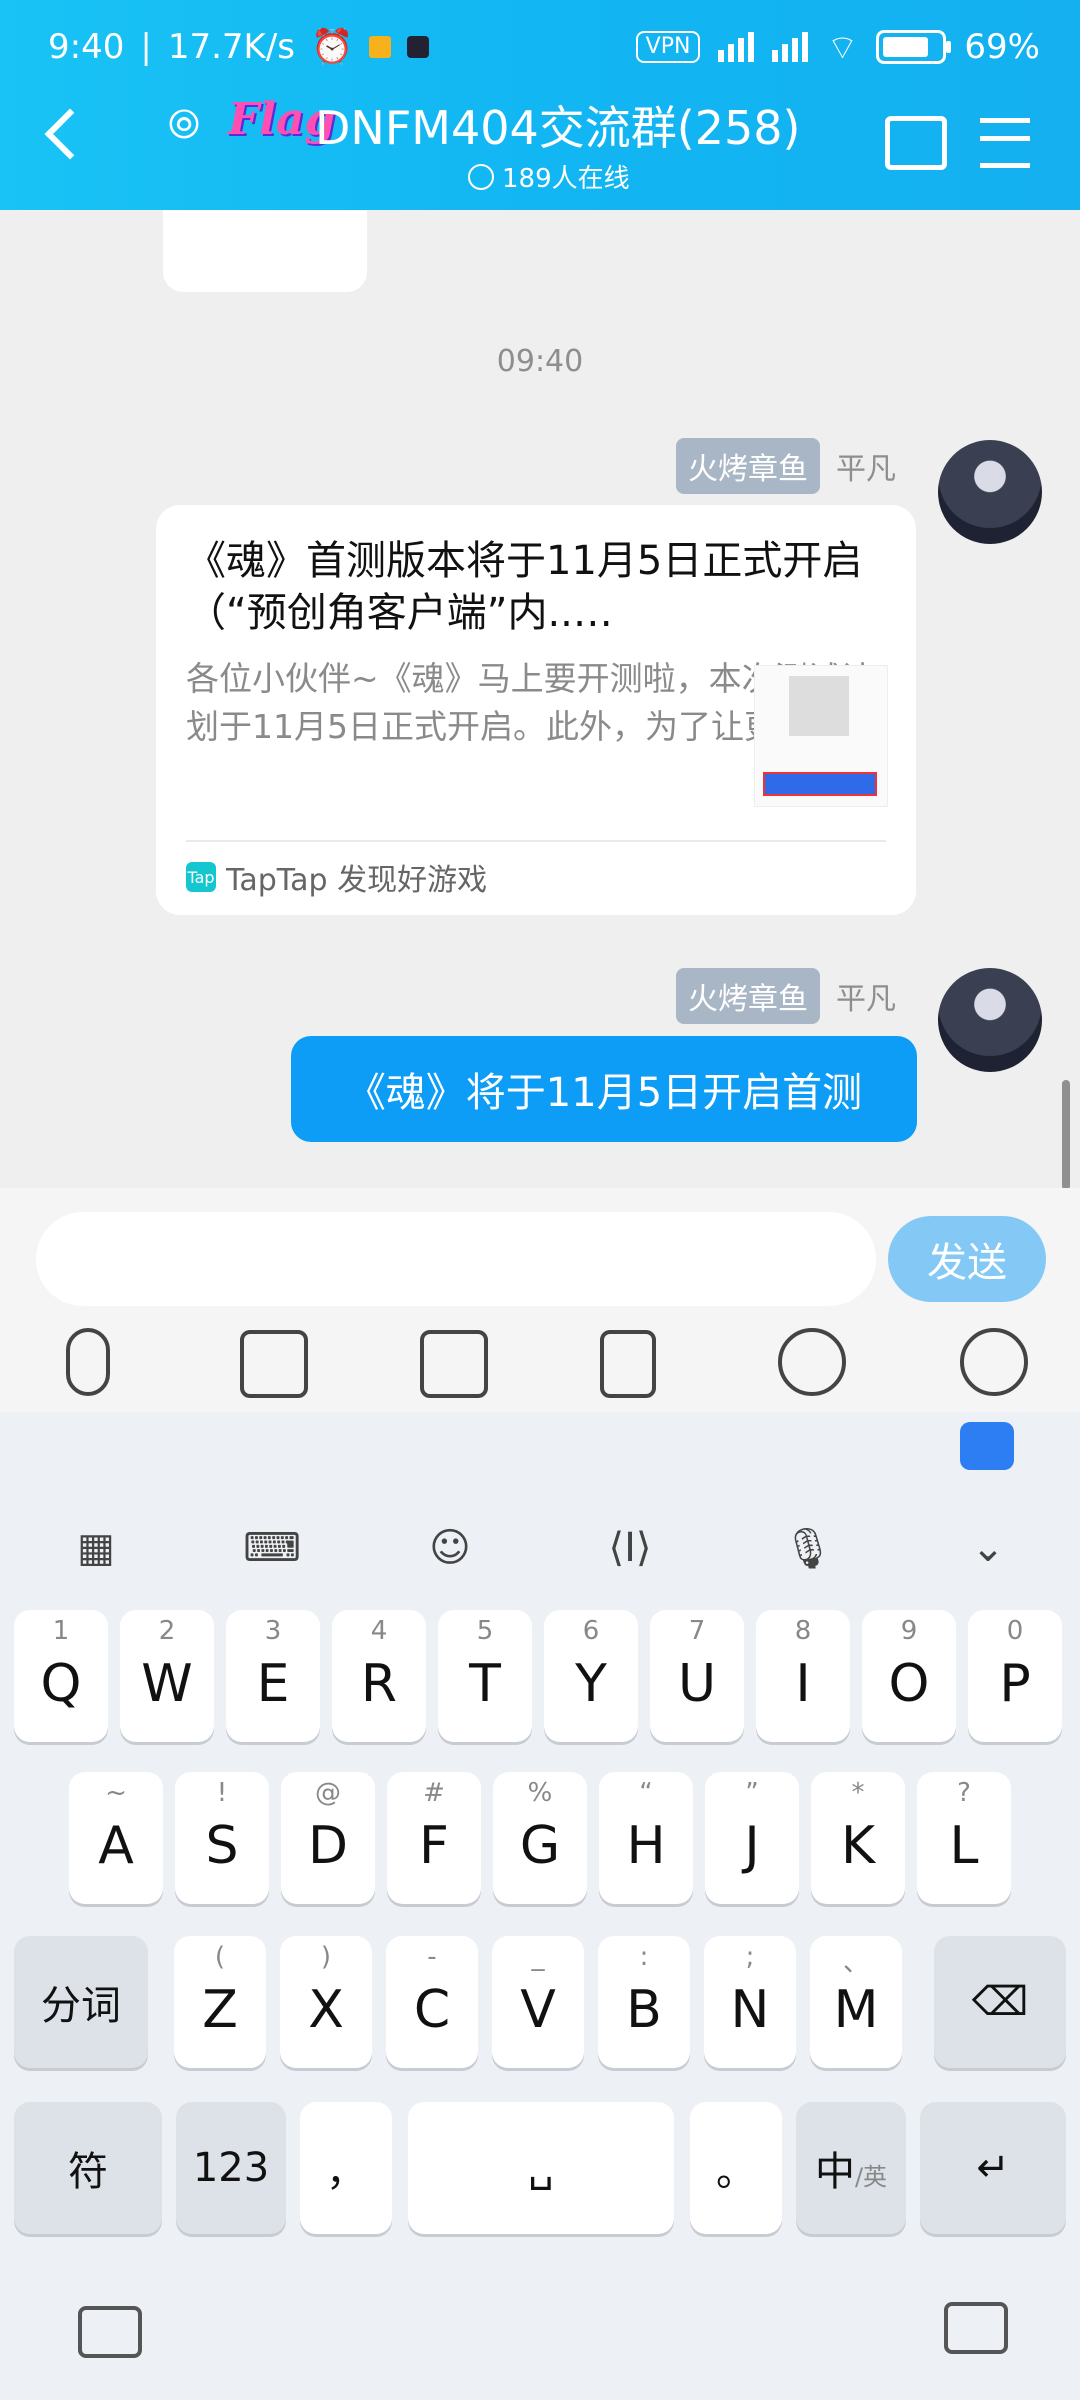  What do you see at coordinates (916, 143) in the screenshot?
I see `calendar-icon` at bounding box center [916, 143].